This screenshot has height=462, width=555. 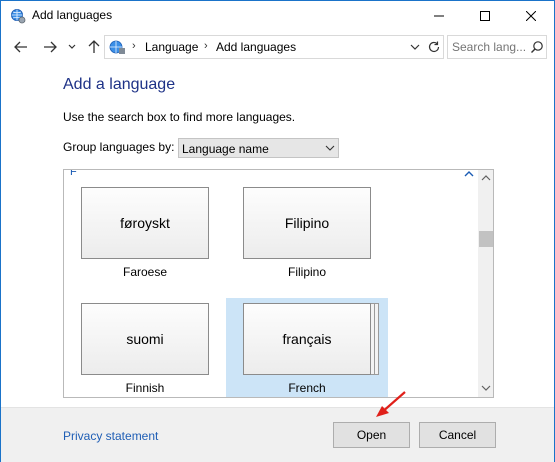 What do you see at coordinates (119, 147) in the screenshot?
I see `group-by-label: Group languages by:` at bounding box center [119, 147].